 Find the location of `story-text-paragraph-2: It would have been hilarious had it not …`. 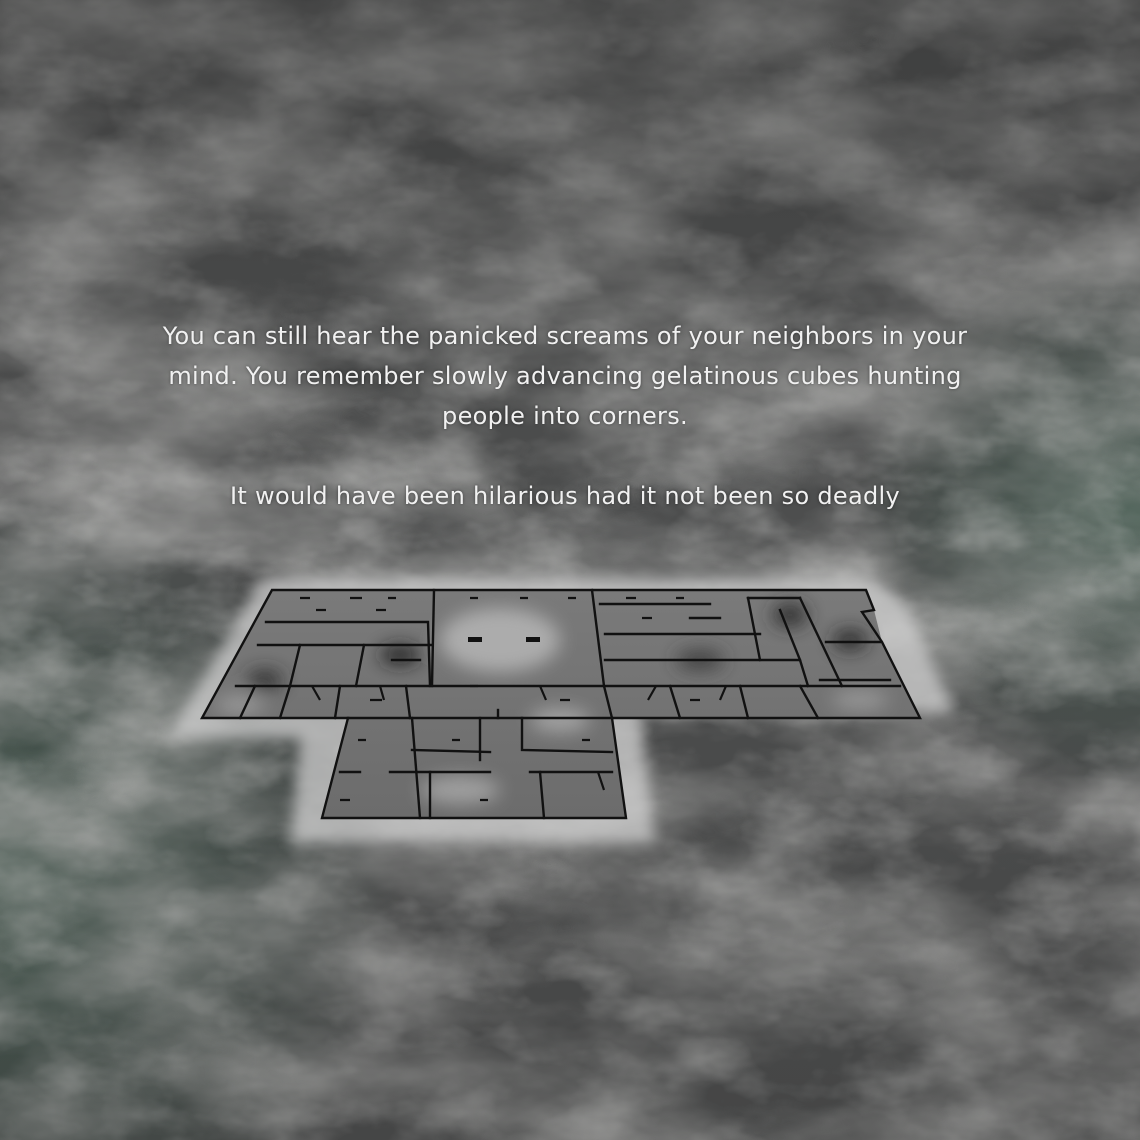

story-text-paragraph-2: It would have been hilarious had it not … is located at coordinates (565, 496).